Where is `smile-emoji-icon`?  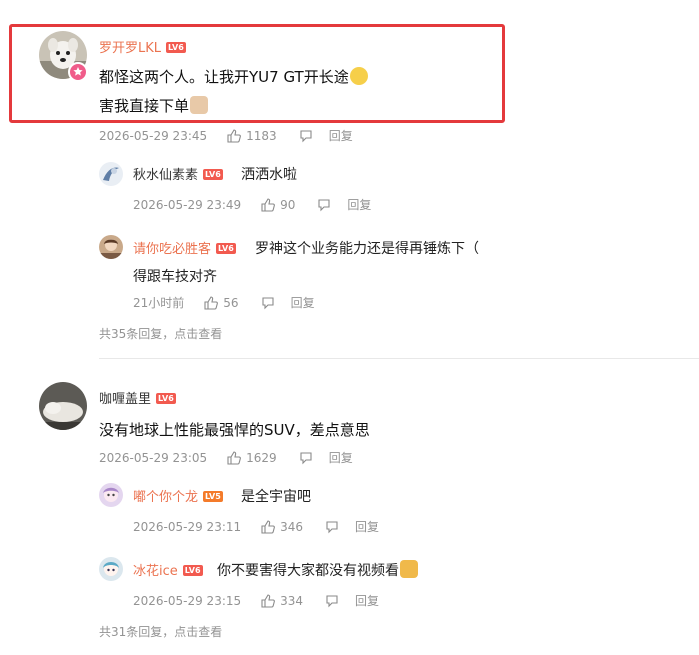 smile-emoji-icon is located at coordinates (358, 76).